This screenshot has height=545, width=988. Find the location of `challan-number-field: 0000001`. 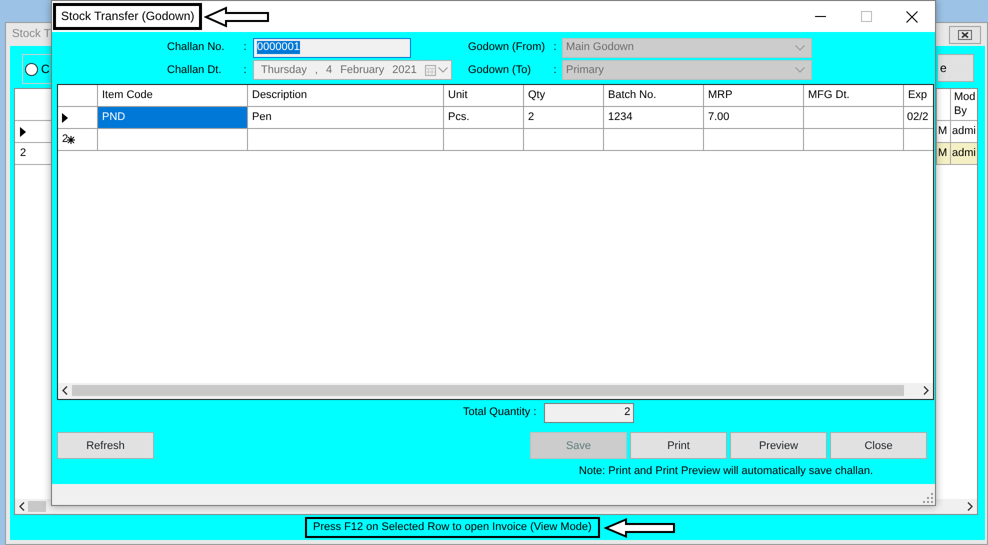

challan-number-field: 0000001 is located at coordinates (332, 48).